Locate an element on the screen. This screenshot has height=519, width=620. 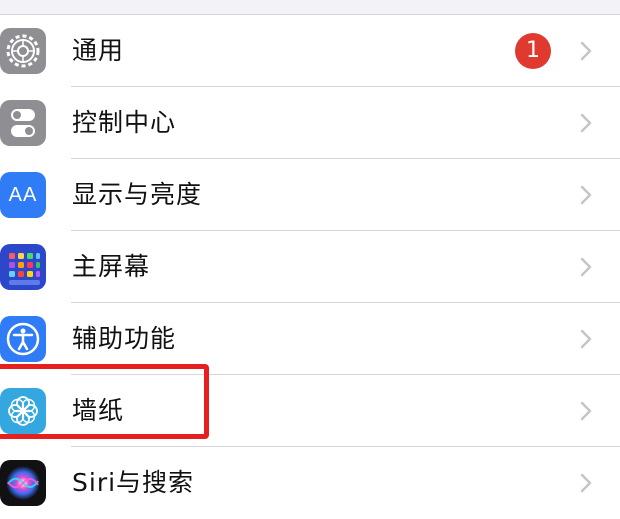
settings-item-home-screen: 主屏幕 is located at coordinates (310, 267).